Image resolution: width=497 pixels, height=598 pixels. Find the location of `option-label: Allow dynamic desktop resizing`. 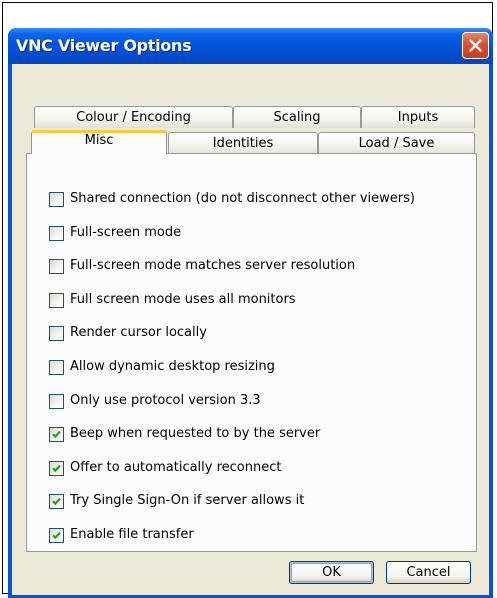

option-label: Allow dynamic desktop resizing is located at coordinates (172, 366).